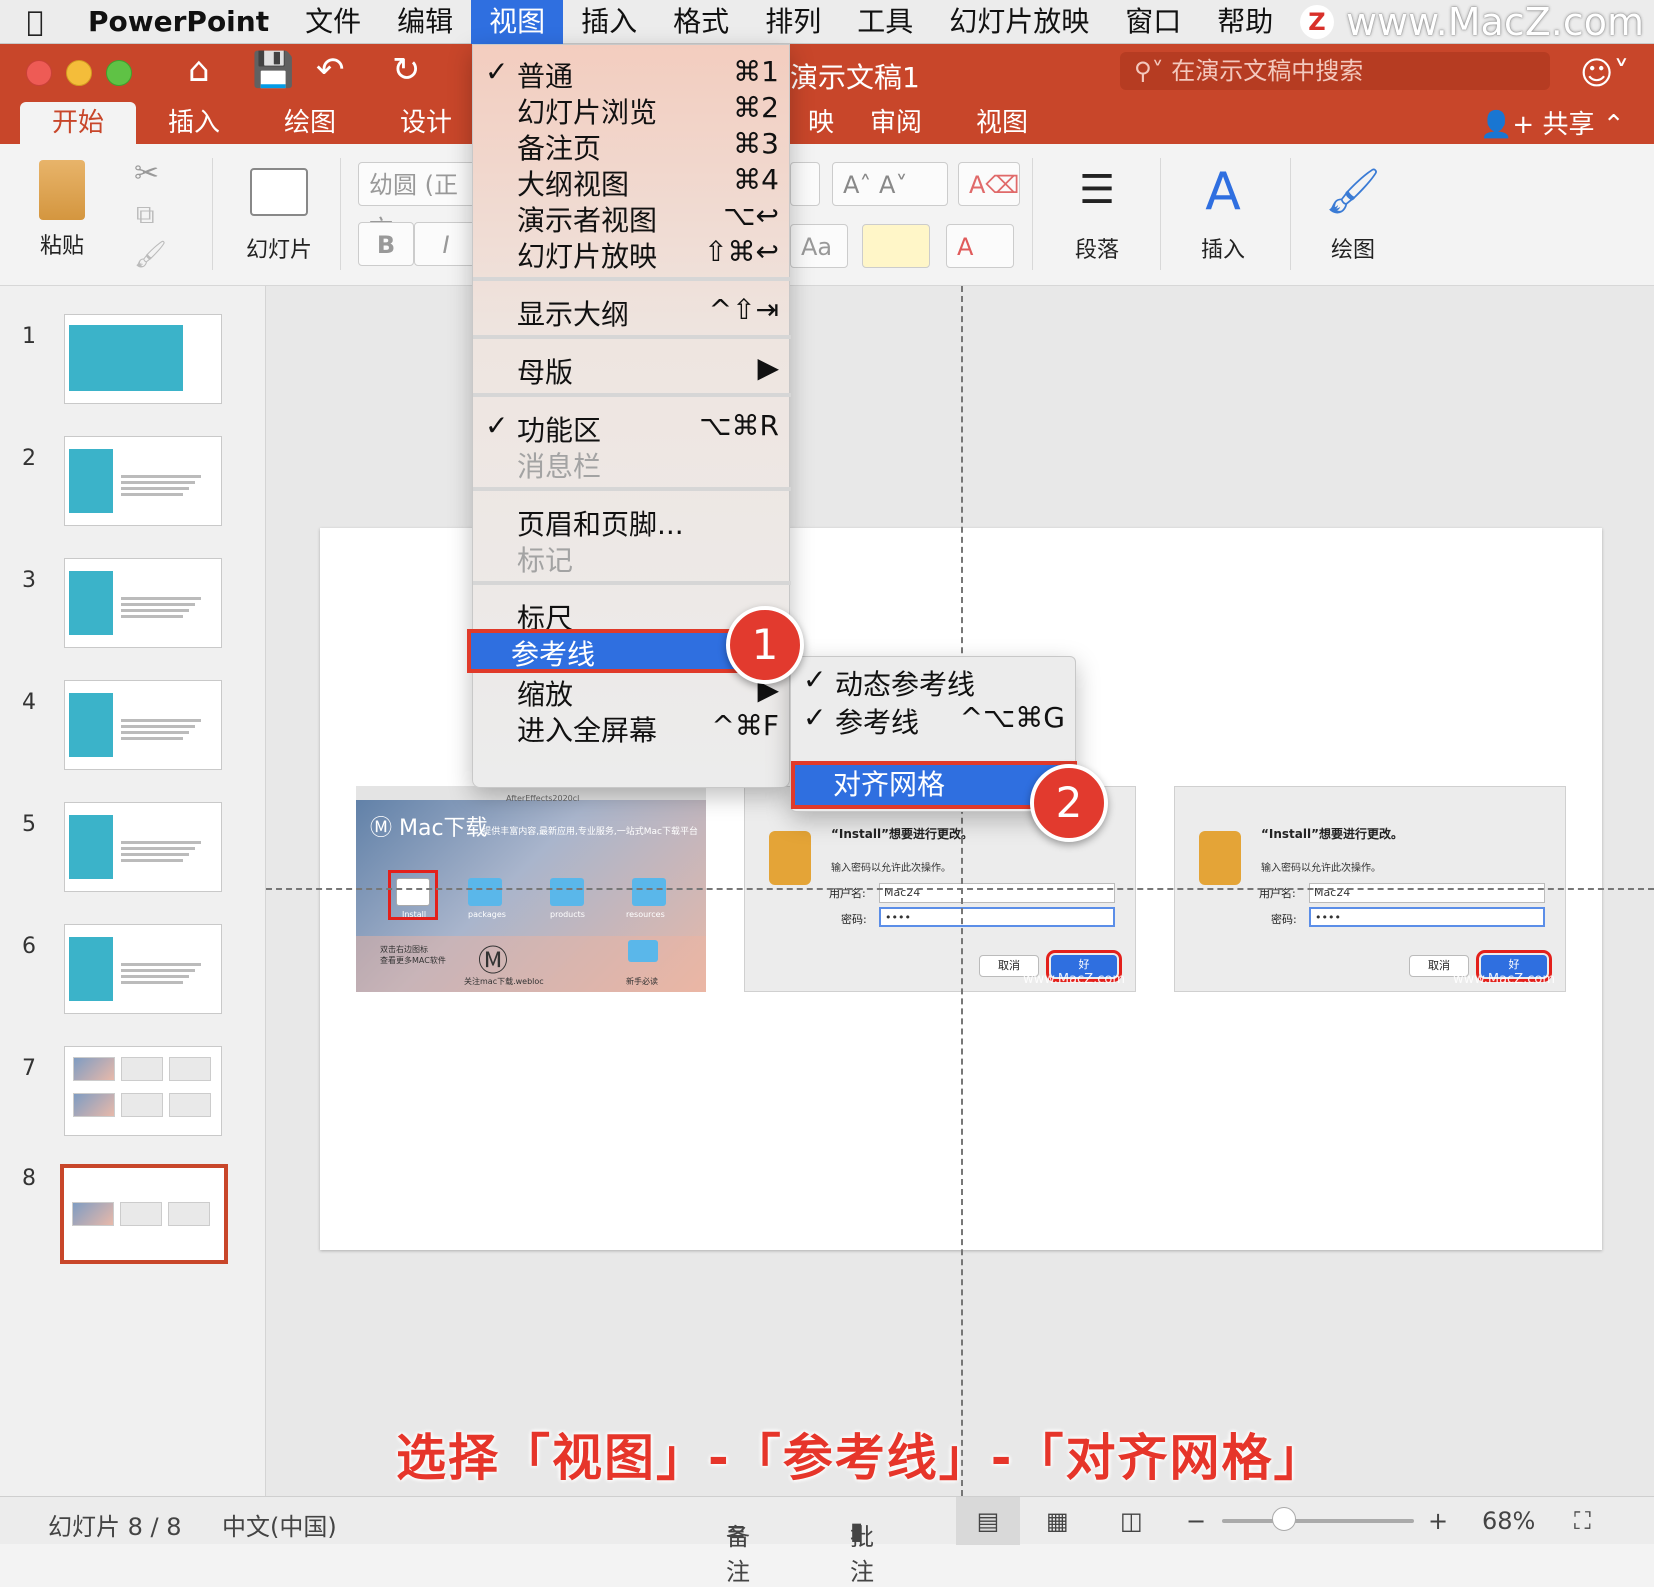 The width and height of the screenshot is (1654, 1587). I want to click on feedback-smiley-icon: ☺˅, so click(1604, 73).